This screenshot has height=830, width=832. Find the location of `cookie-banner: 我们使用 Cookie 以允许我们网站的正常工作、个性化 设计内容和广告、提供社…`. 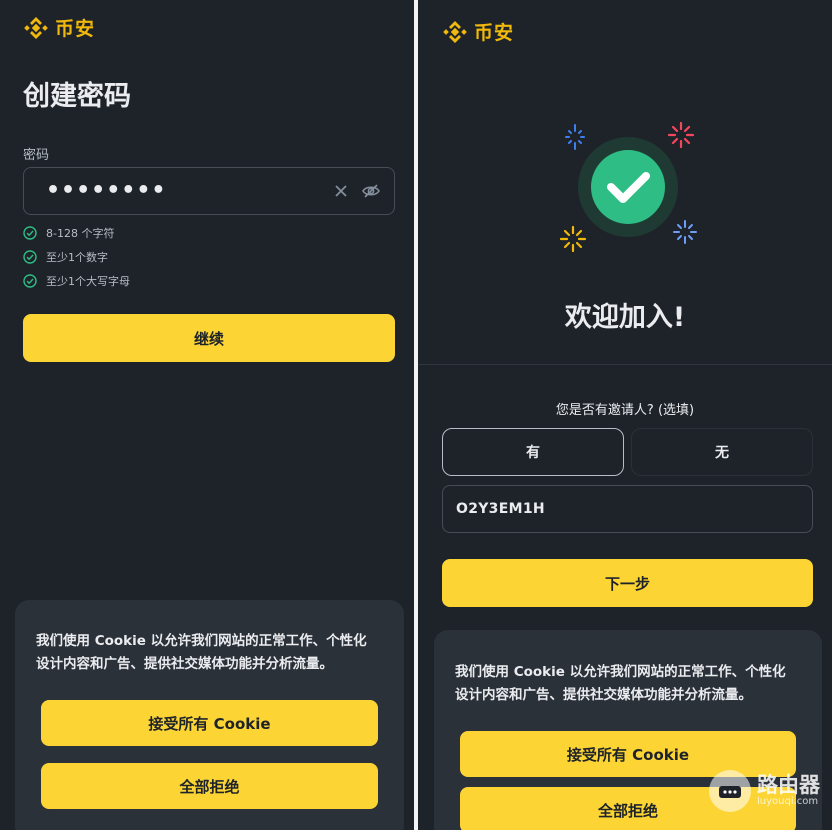

cookie-banner: 我们使用 Cookie 以允许我们网站的正常工作、个性化 设计内容和广告、提供社… is located at coordinates (209, 715).